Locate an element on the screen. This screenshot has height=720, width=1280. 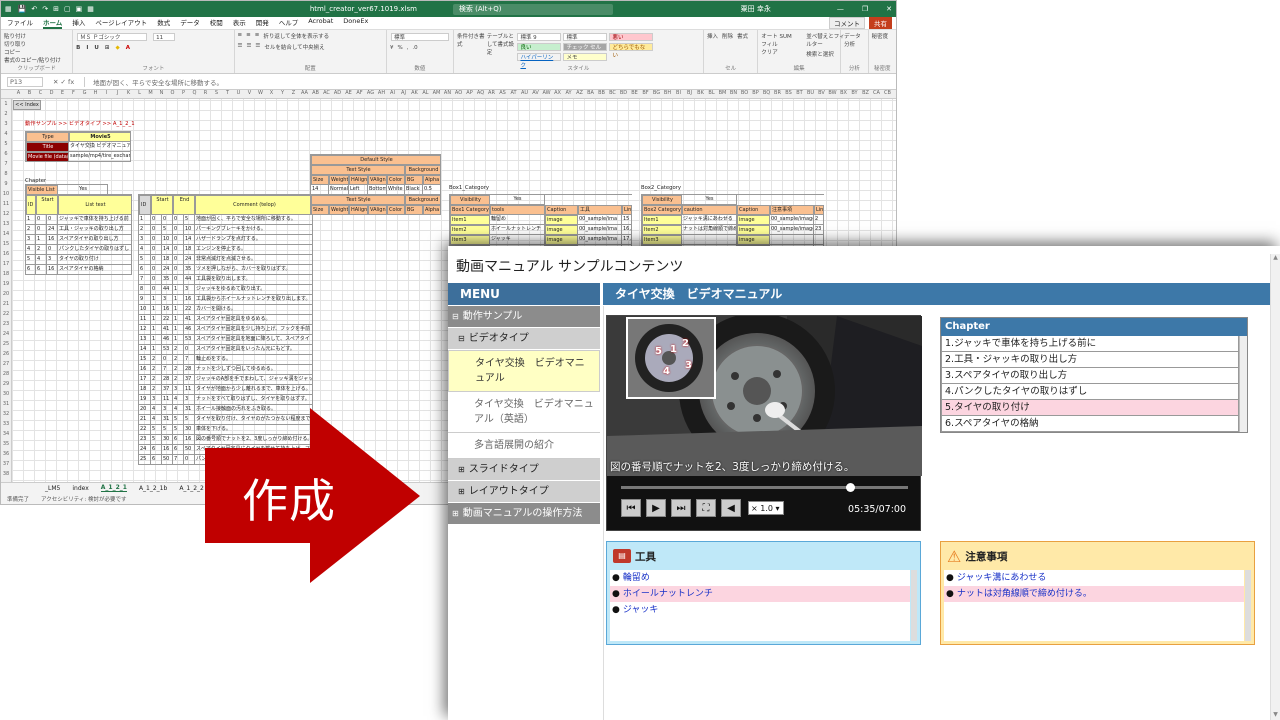
style-memo: メモ is located at coordinates (585, 57).